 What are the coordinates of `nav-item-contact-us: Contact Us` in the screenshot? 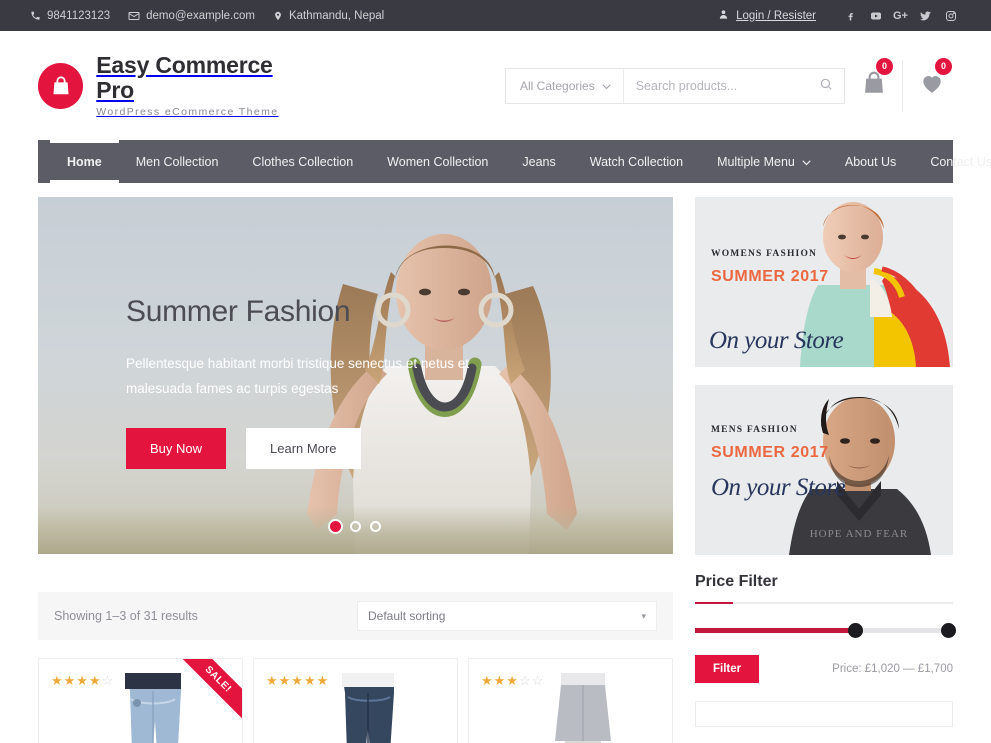 It's located at (952, 161).